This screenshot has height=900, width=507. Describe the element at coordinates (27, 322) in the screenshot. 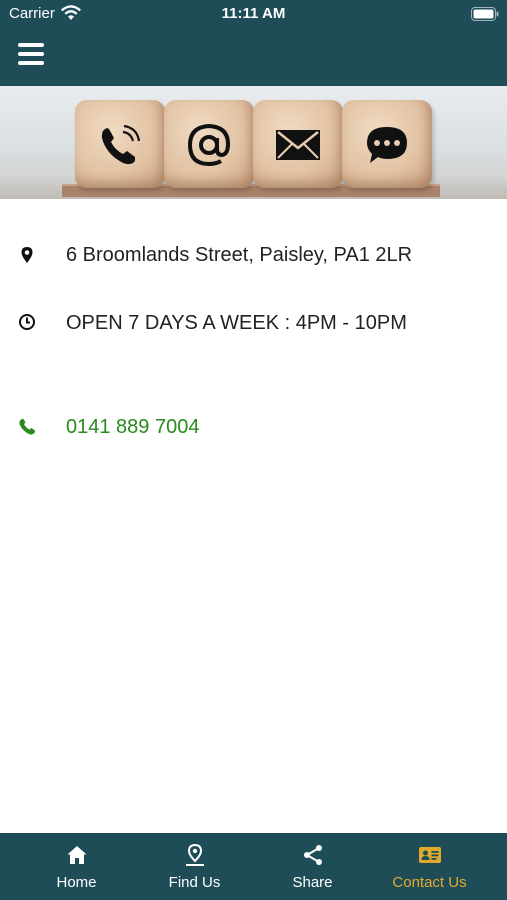

I see `clock-icon` at that location.